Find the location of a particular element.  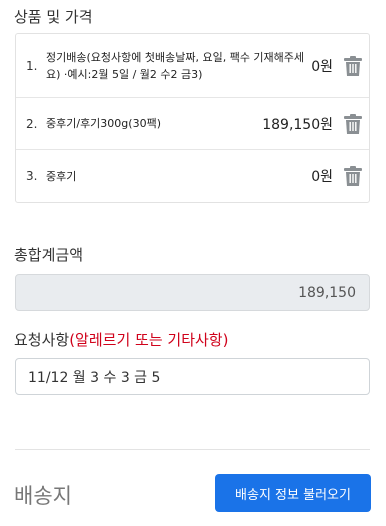

item-name: 중후기/후기300g(30팩) is located at coordinates (103, 123).